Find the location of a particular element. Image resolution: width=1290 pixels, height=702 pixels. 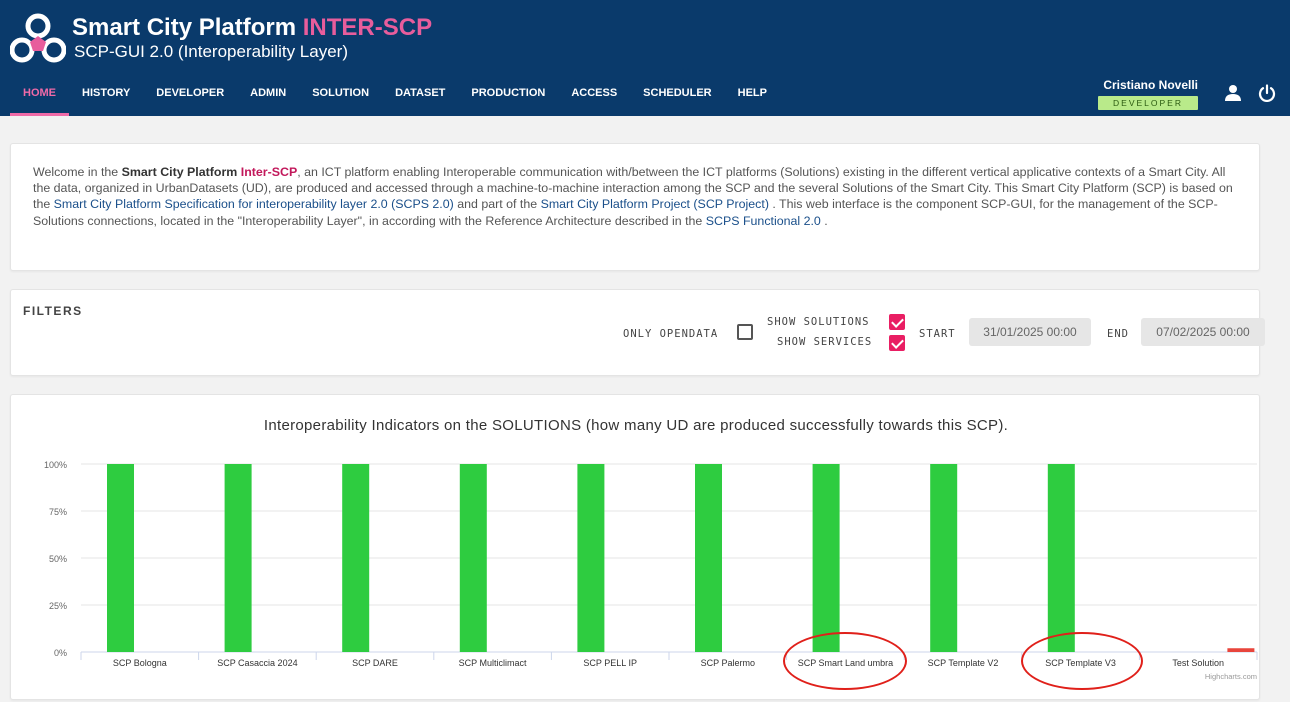

show-services-label: SHOW SERVICES is located at coordinates (825, 342).